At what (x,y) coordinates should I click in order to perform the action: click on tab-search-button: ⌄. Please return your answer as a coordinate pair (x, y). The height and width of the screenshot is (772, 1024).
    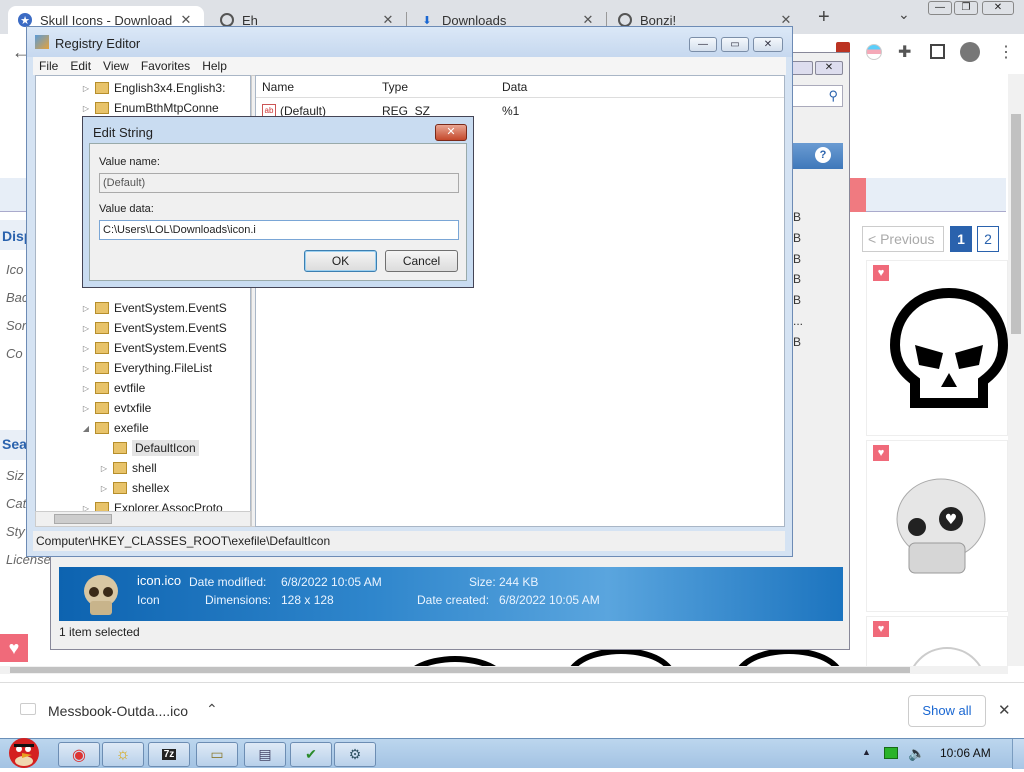
    Looking at the image, I should click on (904, 14).